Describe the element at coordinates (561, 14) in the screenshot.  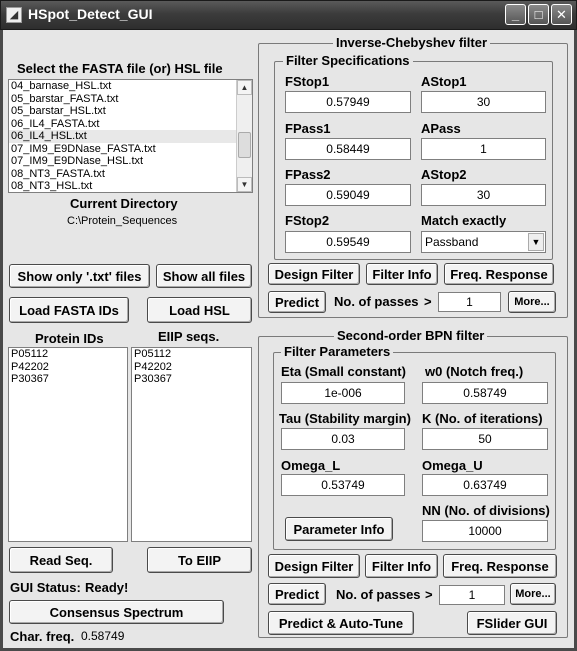
I see `close-button: ✕` at that location.